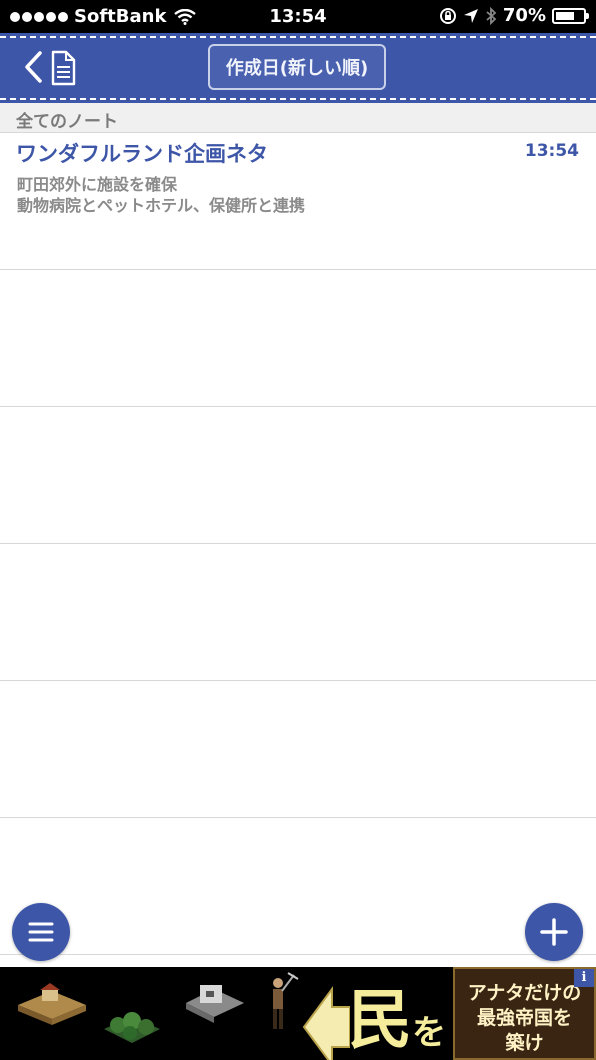 The image size is (596, 1060). Describe the element at coordinates (491, 15) in the screenshot. I see `bluetooth-icon` at that location.